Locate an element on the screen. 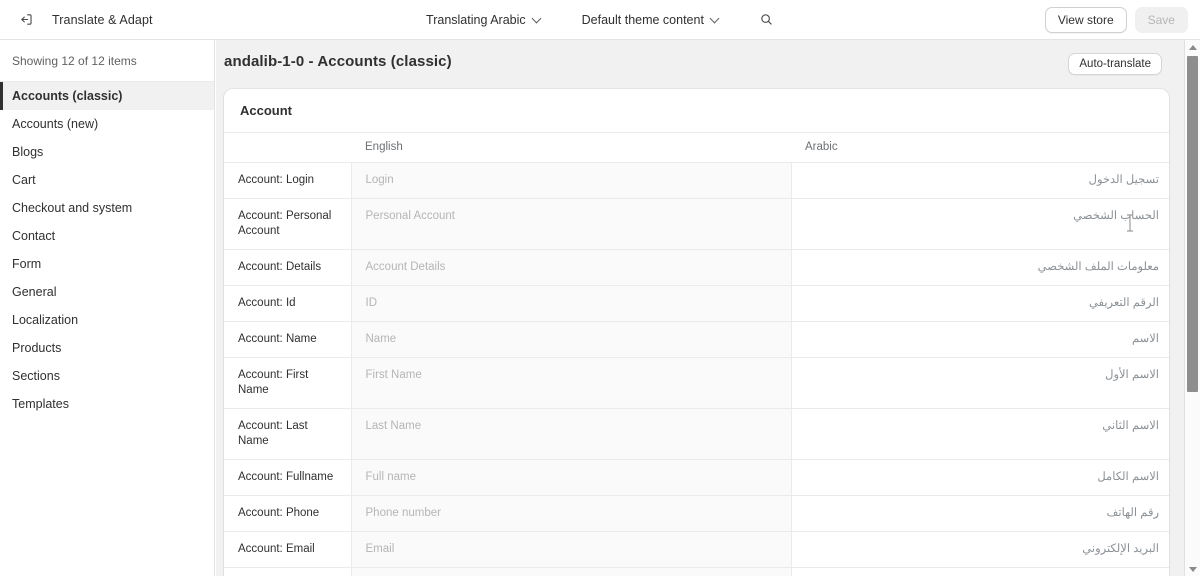  table-row: Account: Fullname Full name الاسم الكامل is located at coordinates (696, 477).